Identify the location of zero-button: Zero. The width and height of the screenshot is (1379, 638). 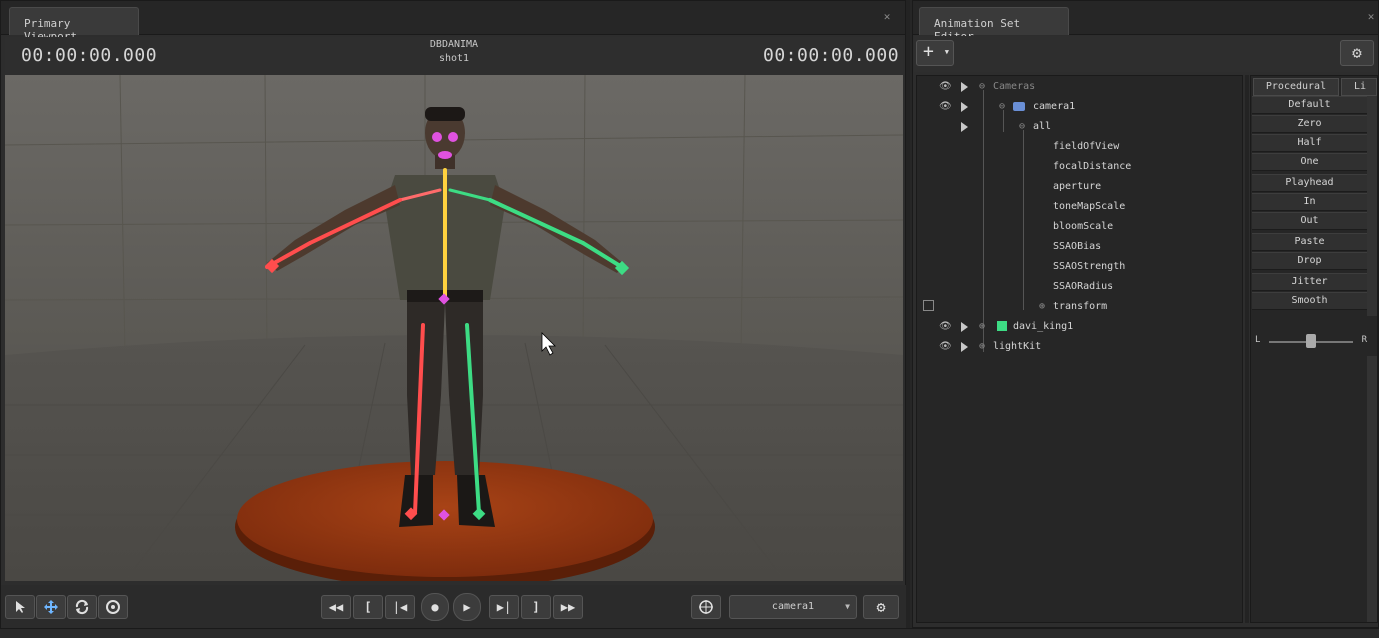
(1309, 124).